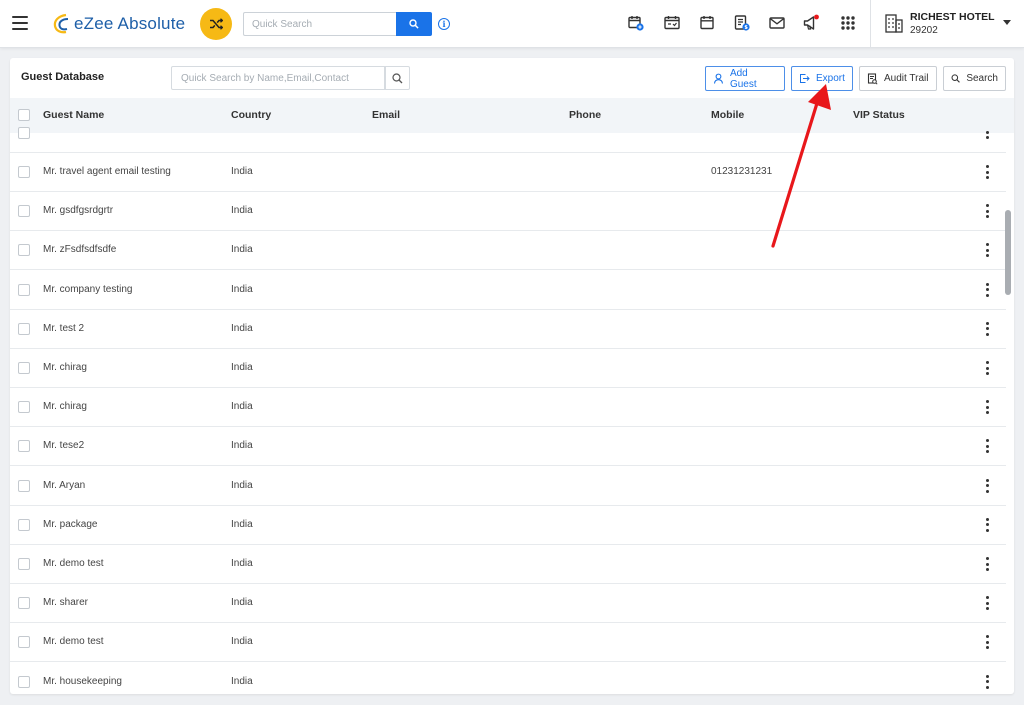  I want to click on guest-name-cell: Mr. test 2, so click(63, 328).